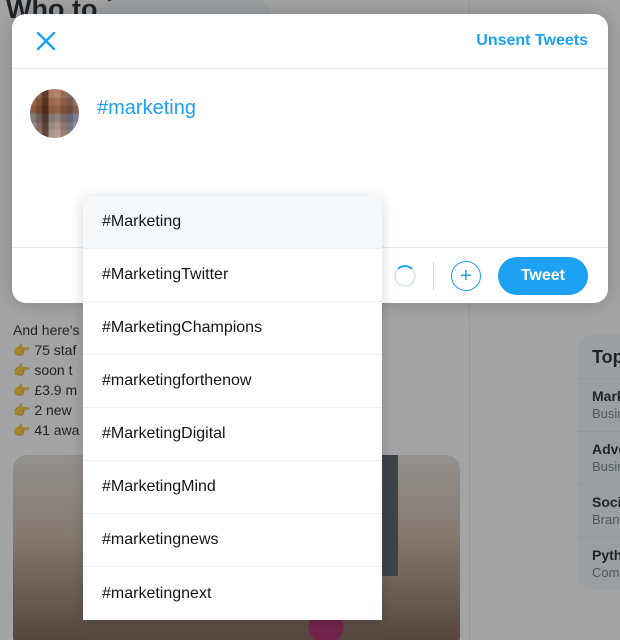 The image size is (620, 640). Describe the element at coordinates (404, 275) in the screenshot. I see `character-count-ring` at that location.